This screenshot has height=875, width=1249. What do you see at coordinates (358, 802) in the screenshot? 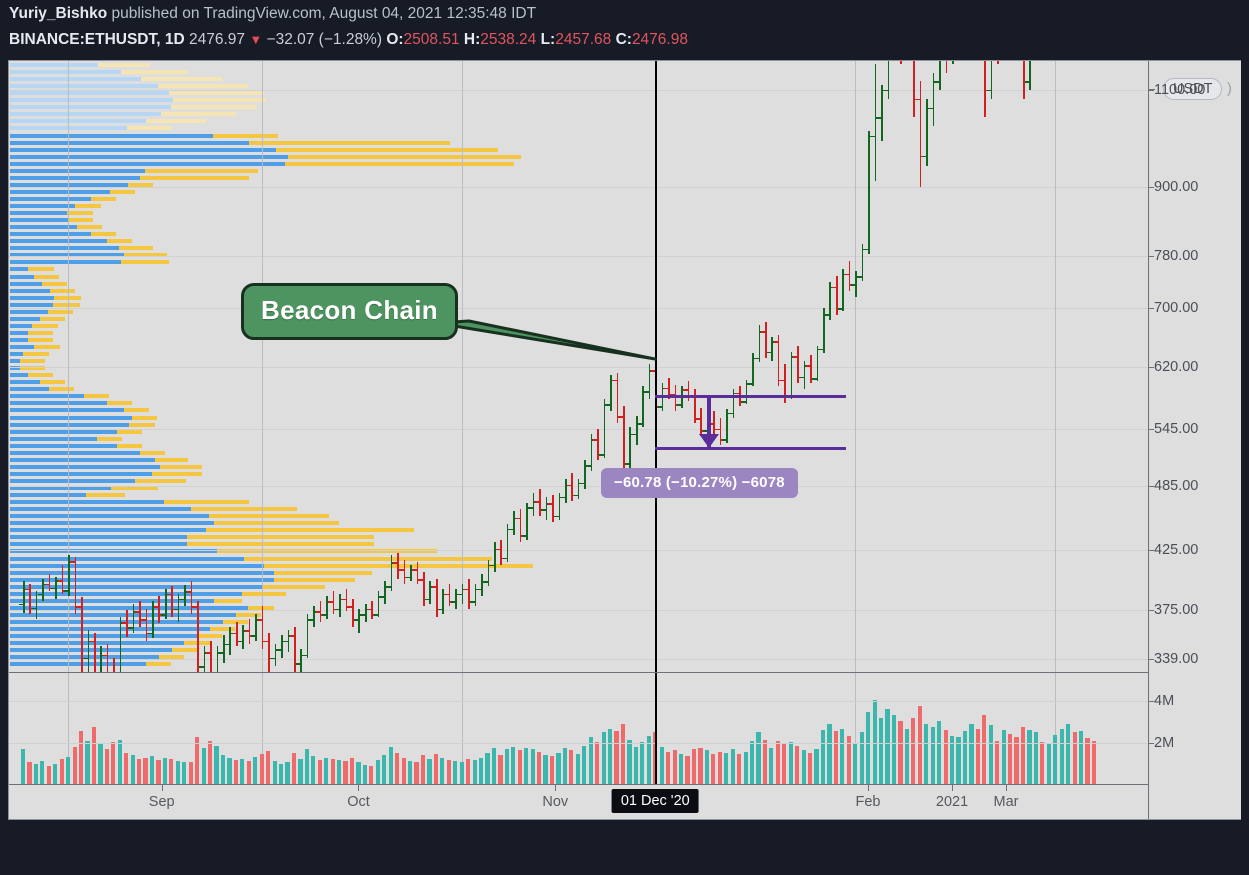
I see `time-axis-label: Oct` at bounding box center [358, 802].